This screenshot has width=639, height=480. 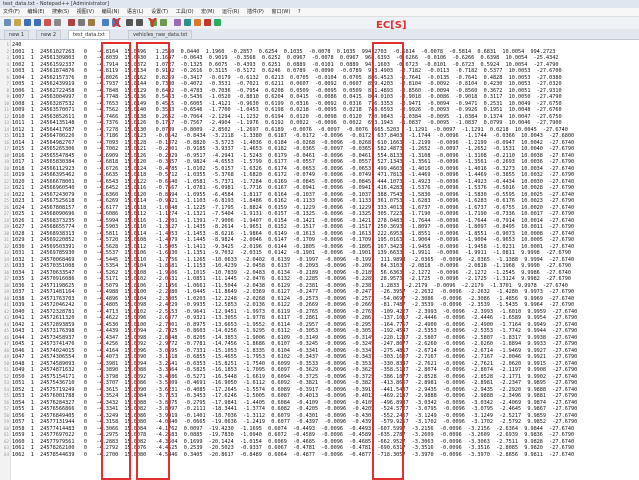 I want to click on print-icon, so click(x=57, y=22).